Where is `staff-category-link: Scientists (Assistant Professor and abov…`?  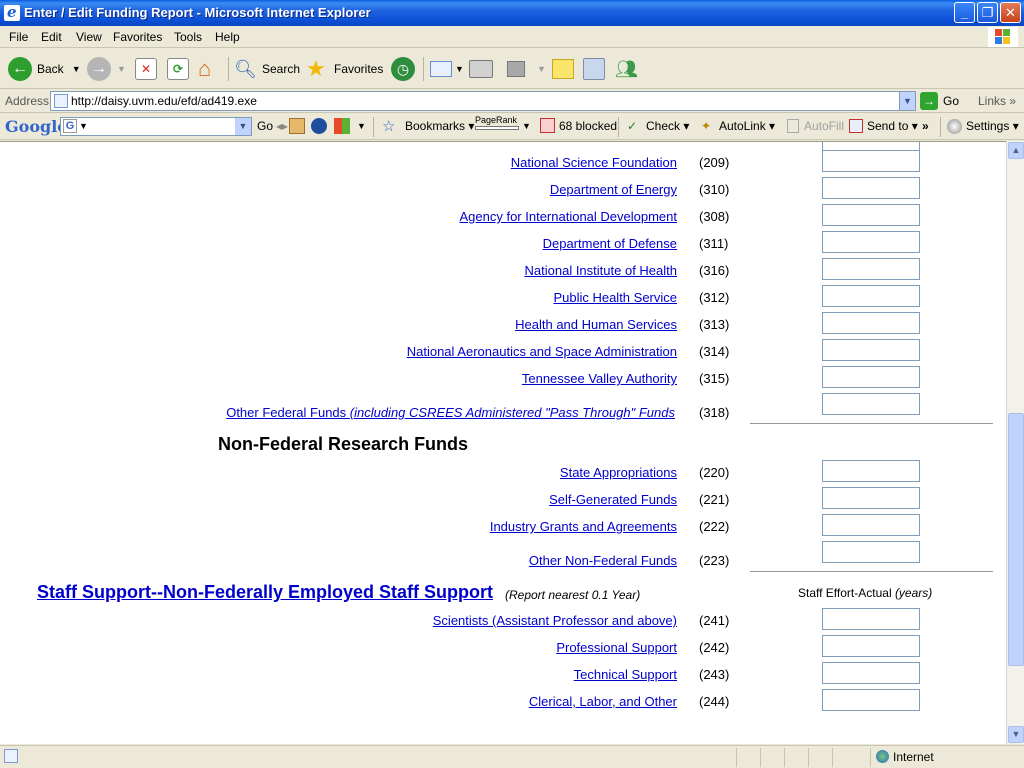
staff-category-link: Scientists (Assistant Professor and abov… is located at coordinates (555, 620).